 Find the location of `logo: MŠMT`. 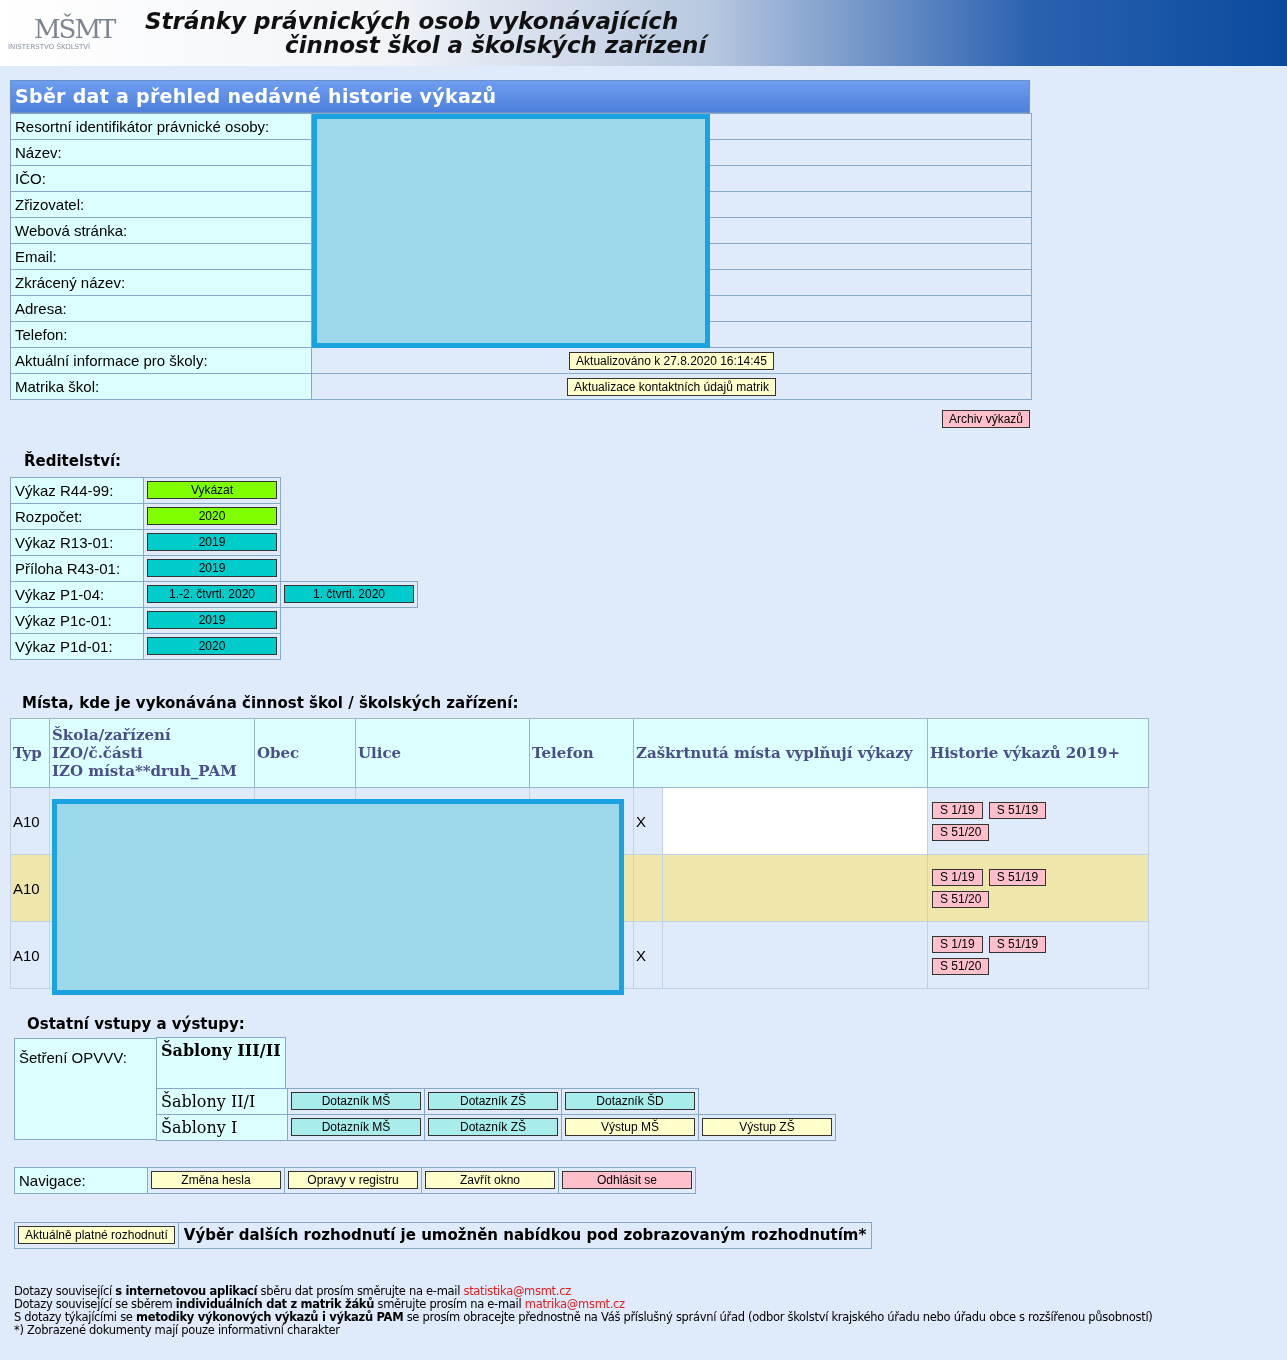

logo: MŠMT is located at coordinates (74, 29).